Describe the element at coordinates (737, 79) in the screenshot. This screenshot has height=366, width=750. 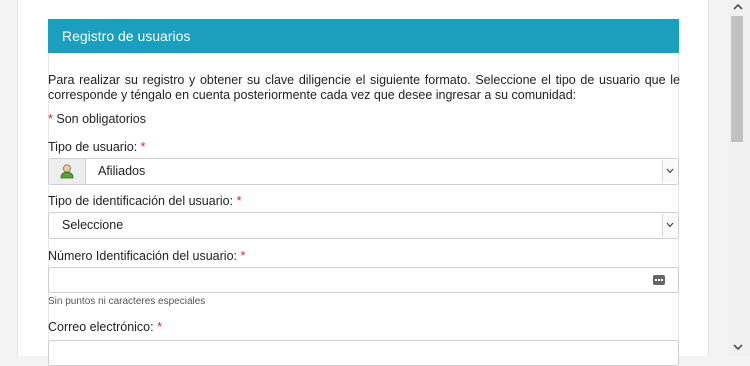
I see `scrollbar-thumb` at that location.